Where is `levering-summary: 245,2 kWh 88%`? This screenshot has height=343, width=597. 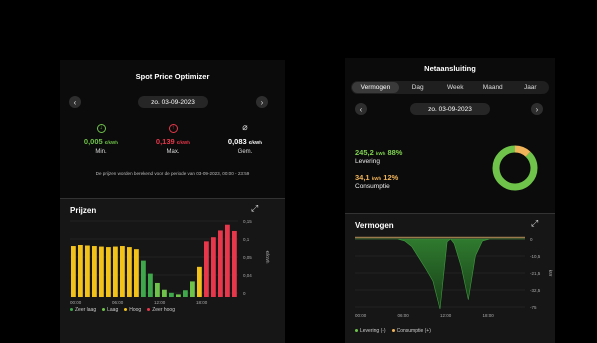 levering-summary: 245,2 kWh 88% is located at coordinates (378, 152).